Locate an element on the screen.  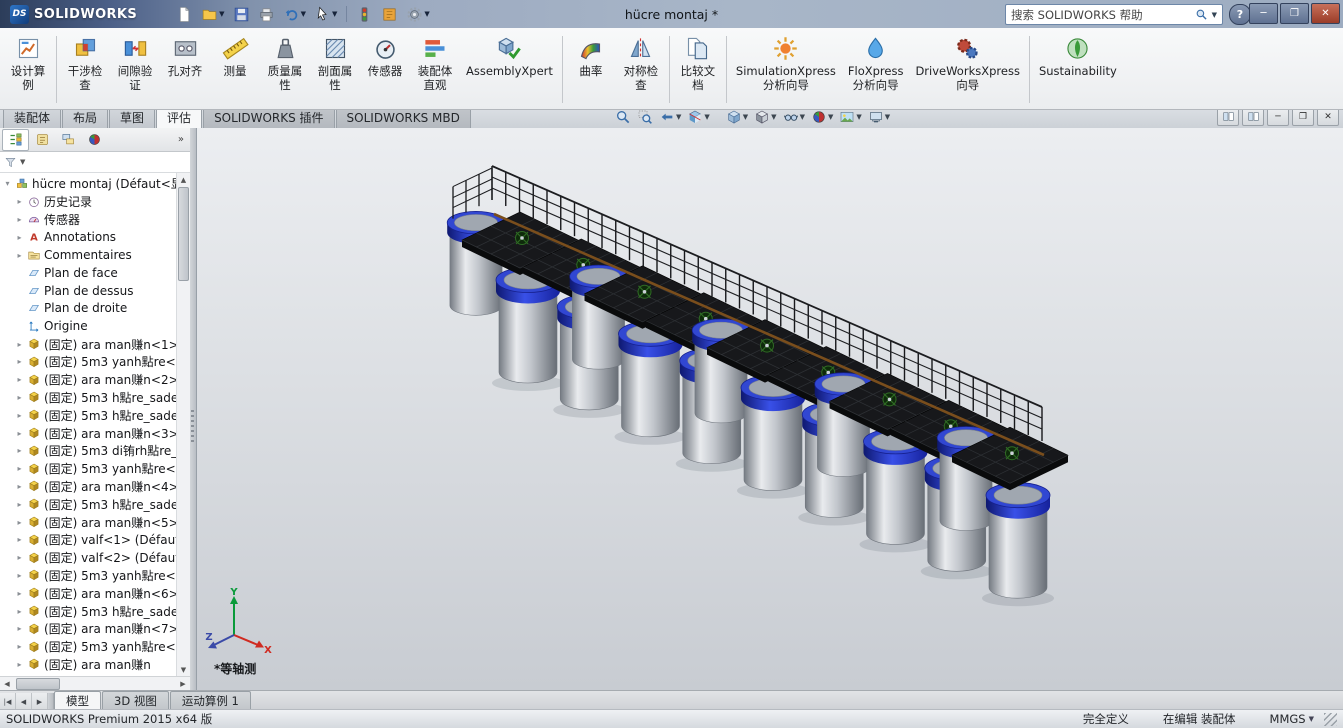
tree-item-right-plane: Plan de droite is located at coordinates (88, 309).